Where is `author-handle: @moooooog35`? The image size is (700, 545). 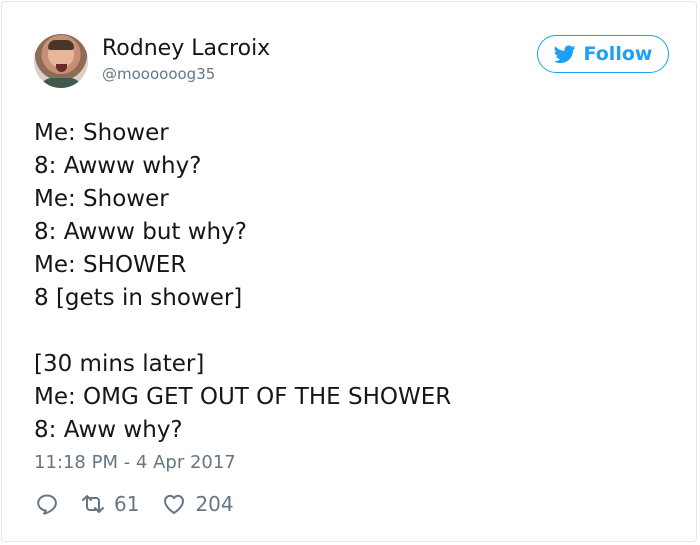 author-handle: @moooooog35 is located at coordinates (158, 74).